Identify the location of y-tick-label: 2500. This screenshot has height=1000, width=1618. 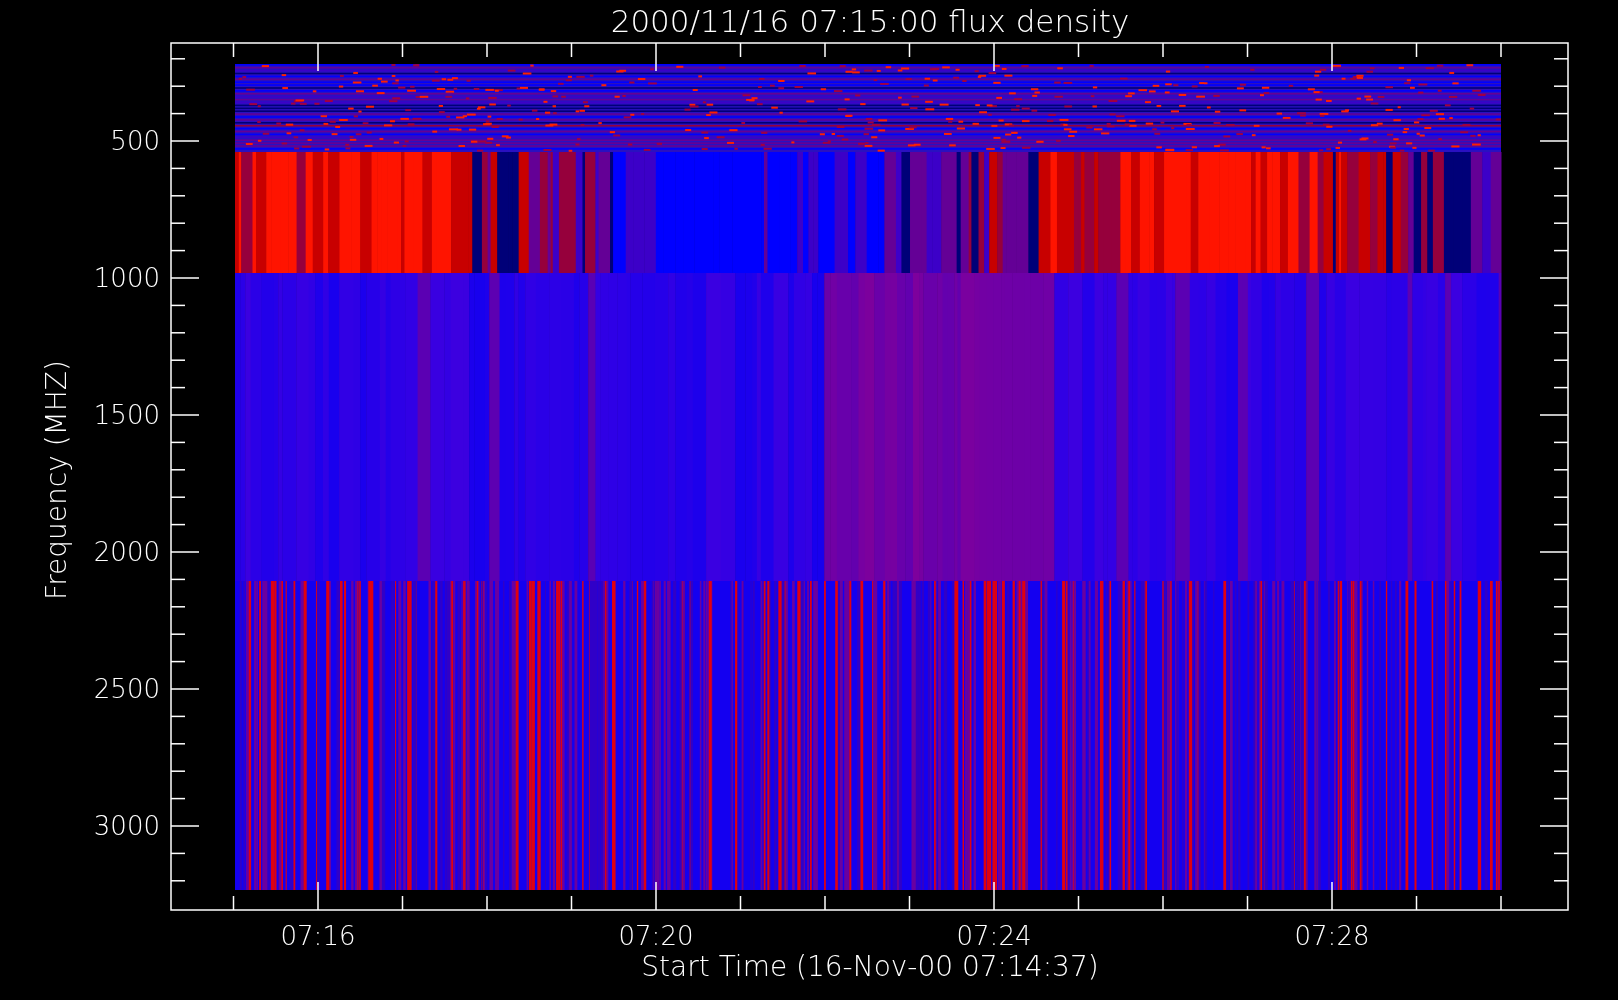
(126, 689).